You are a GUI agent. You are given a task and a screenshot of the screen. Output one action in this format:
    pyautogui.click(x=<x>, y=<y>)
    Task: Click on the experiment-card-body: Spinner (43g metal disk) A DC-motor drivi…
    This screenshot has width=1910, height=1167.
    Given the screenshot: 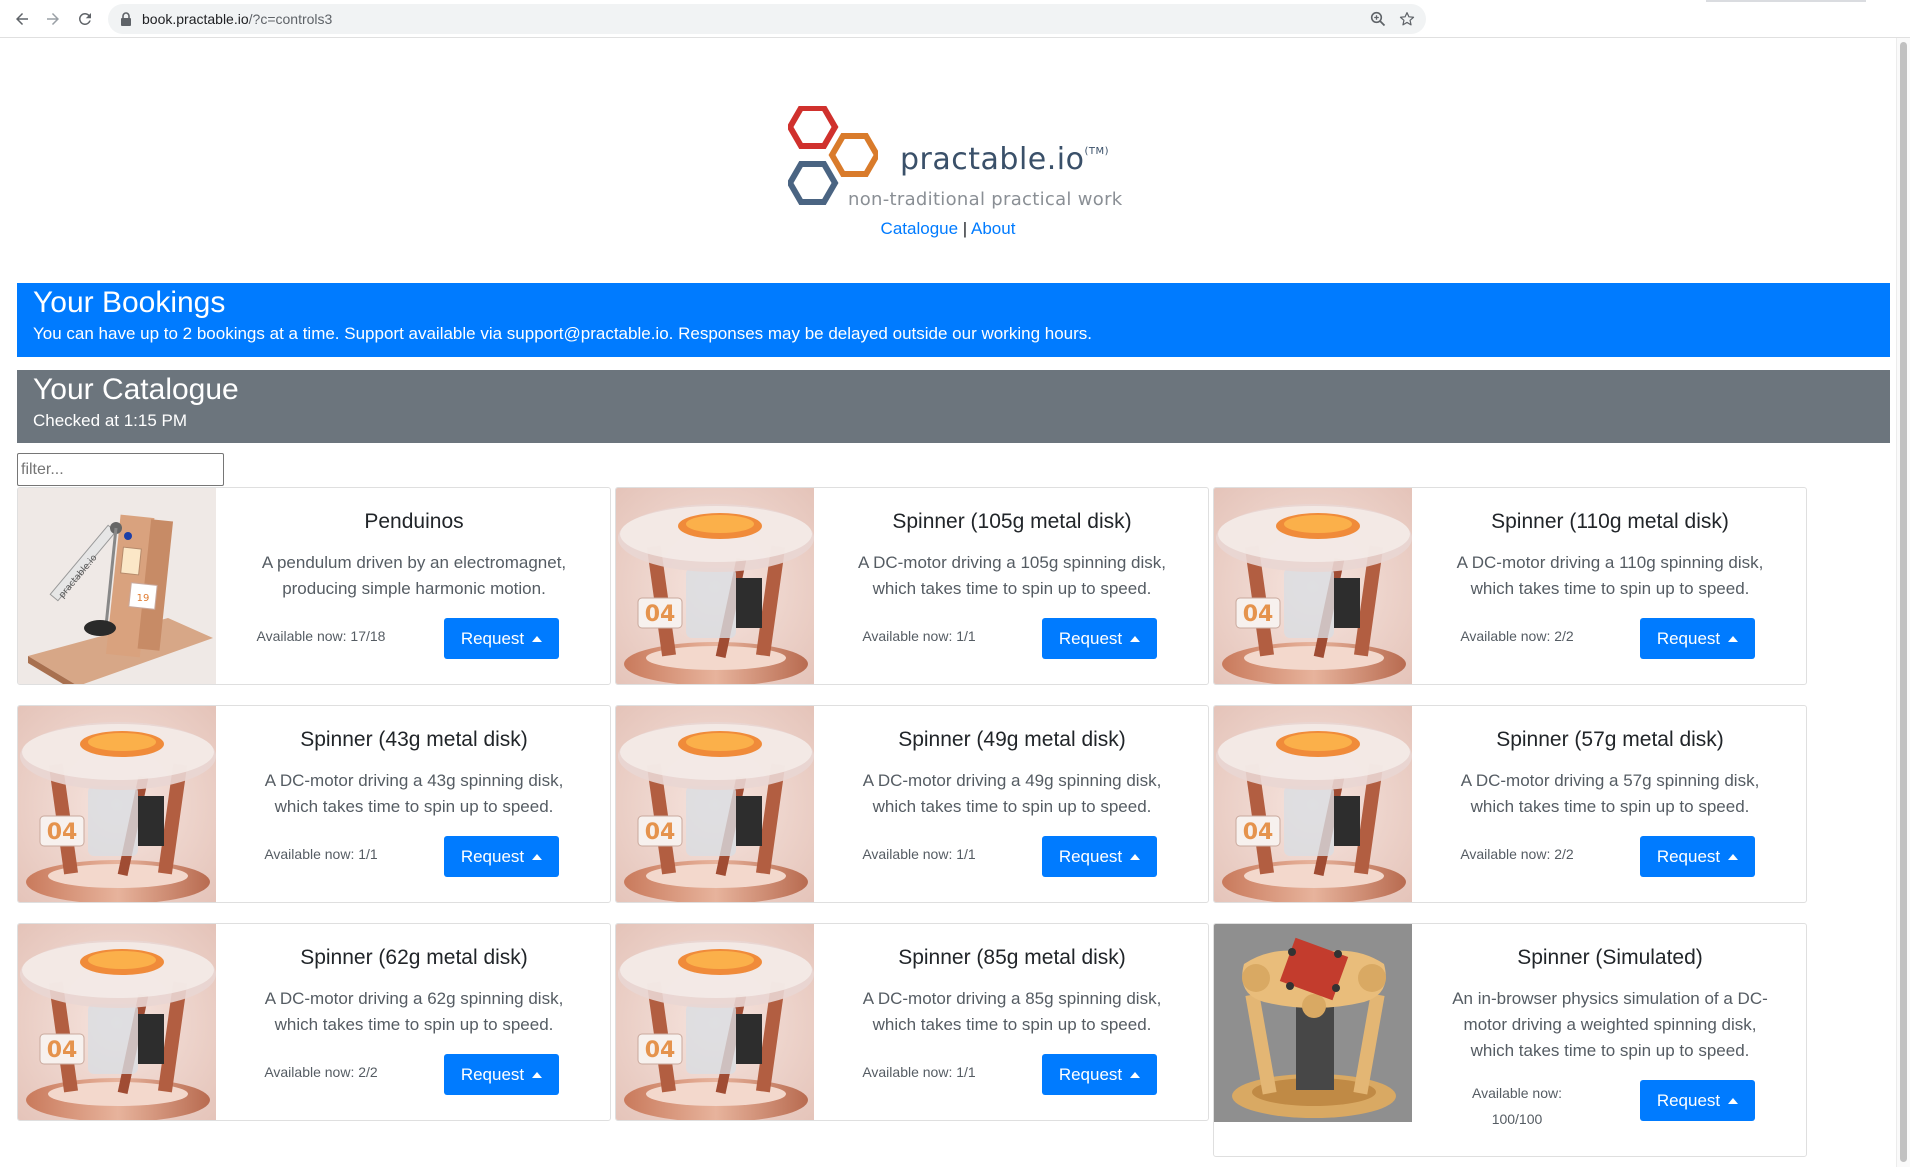 What is the action you would take?
    pyautogui.click(x=413, y=804)
    